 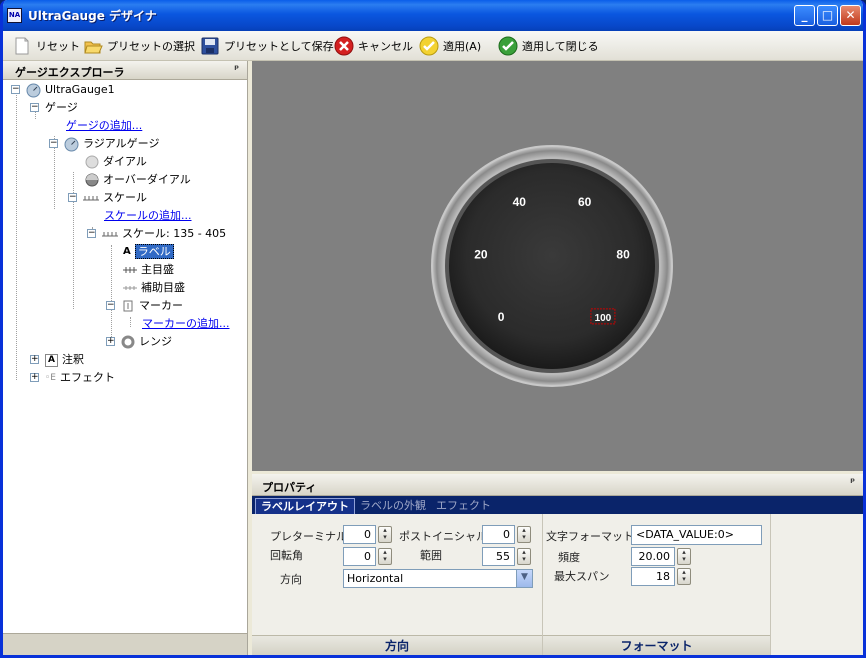 I want to click on tree-label-effects: エフェクト, so click(x=87, y=377).